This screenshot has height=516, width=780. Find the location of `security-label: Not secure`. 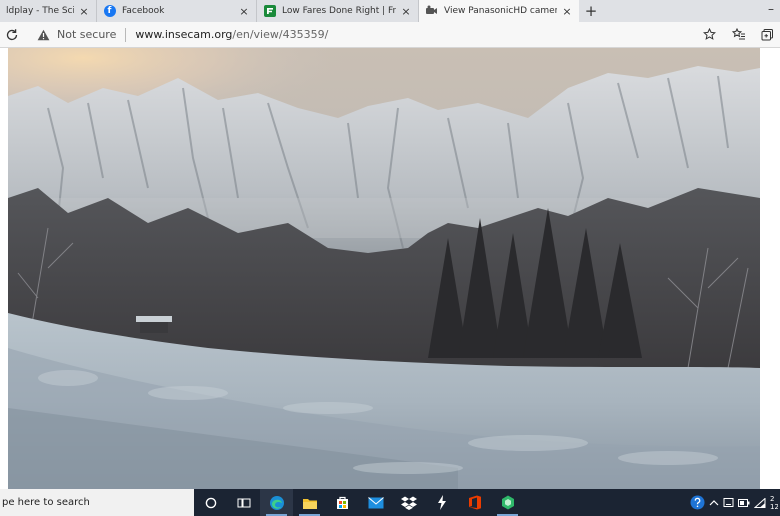

security-label: Not secure is located at coordinates (87, 34).